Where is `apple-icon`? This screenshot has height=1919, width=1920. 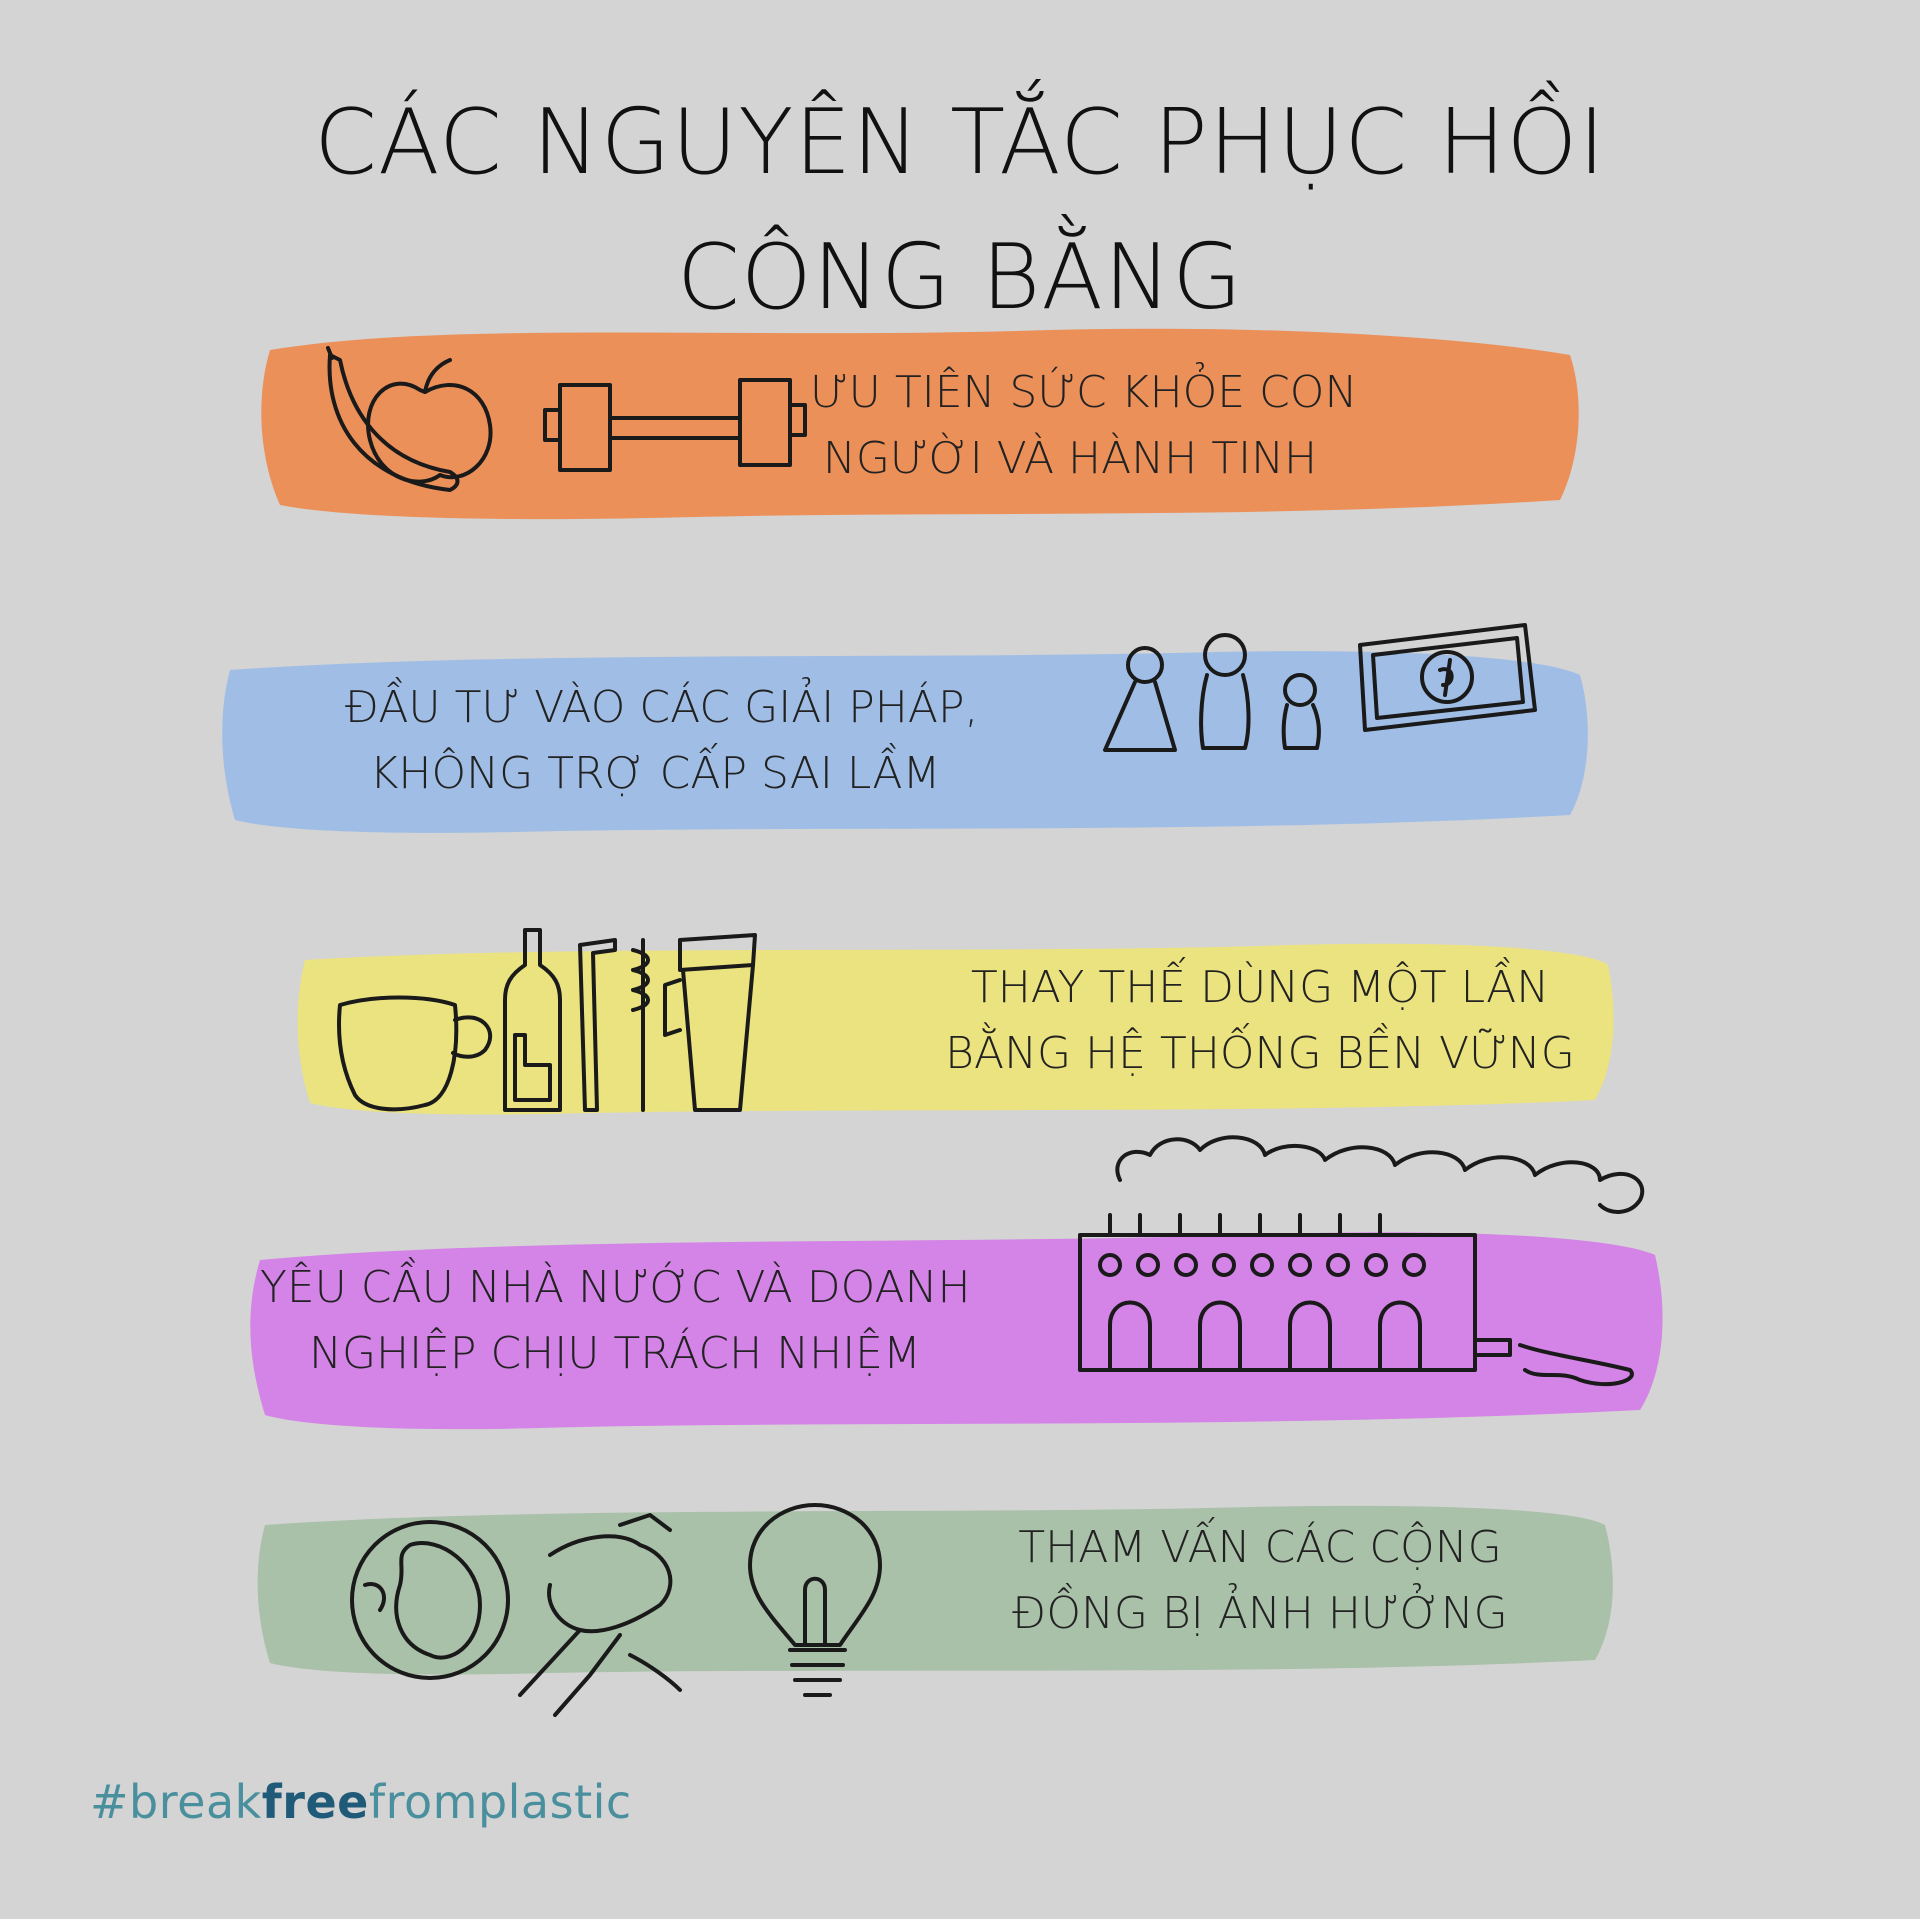 apple-icon is located at coordinates (429, 421).